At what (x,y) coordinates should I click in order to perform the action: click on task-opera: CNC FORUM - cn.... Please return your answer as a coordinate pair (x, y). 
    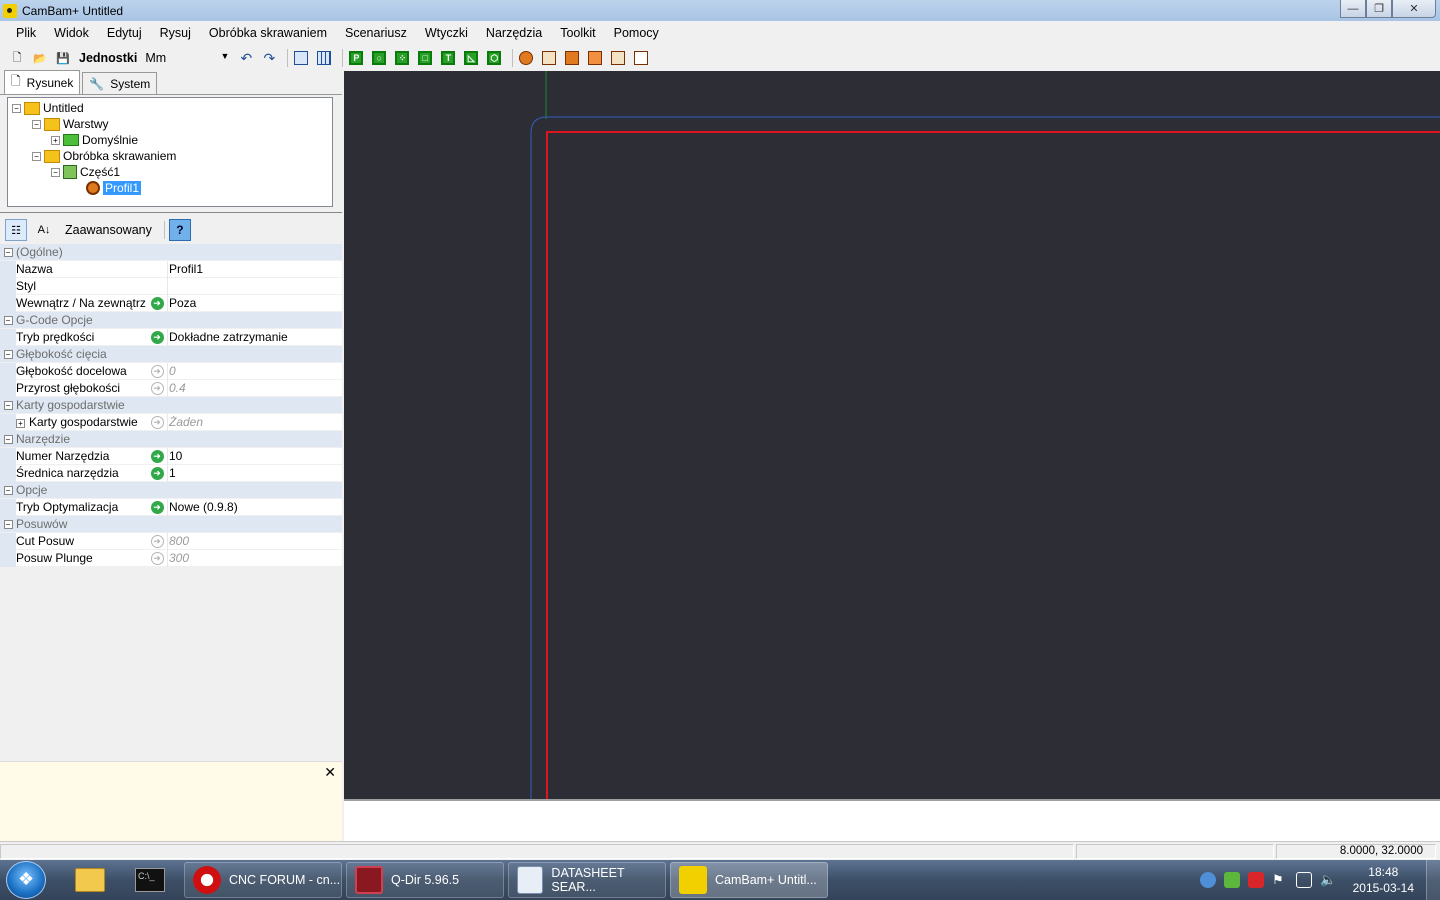
    Looking at the image, I should click on (263, 880).